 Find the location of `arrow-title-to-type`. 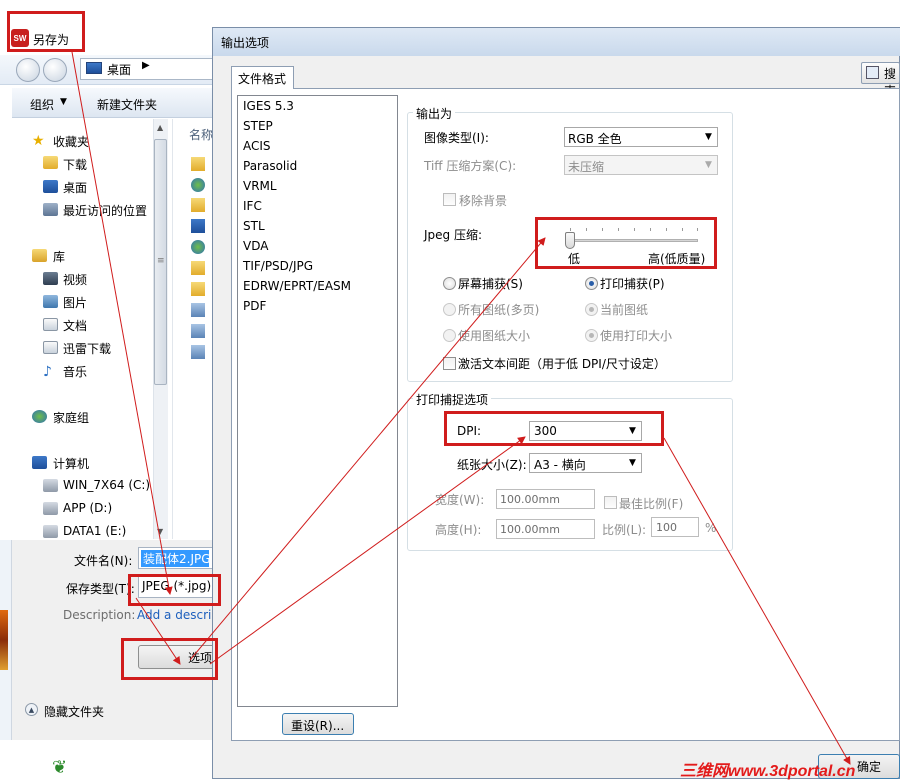

arrow-title-to-type is located at coordinates (122, 323).